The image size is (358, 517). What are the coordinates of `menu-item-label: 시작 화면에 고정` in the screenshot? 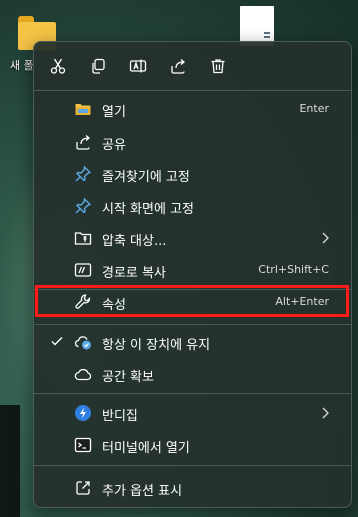 It's located at (148, 209).